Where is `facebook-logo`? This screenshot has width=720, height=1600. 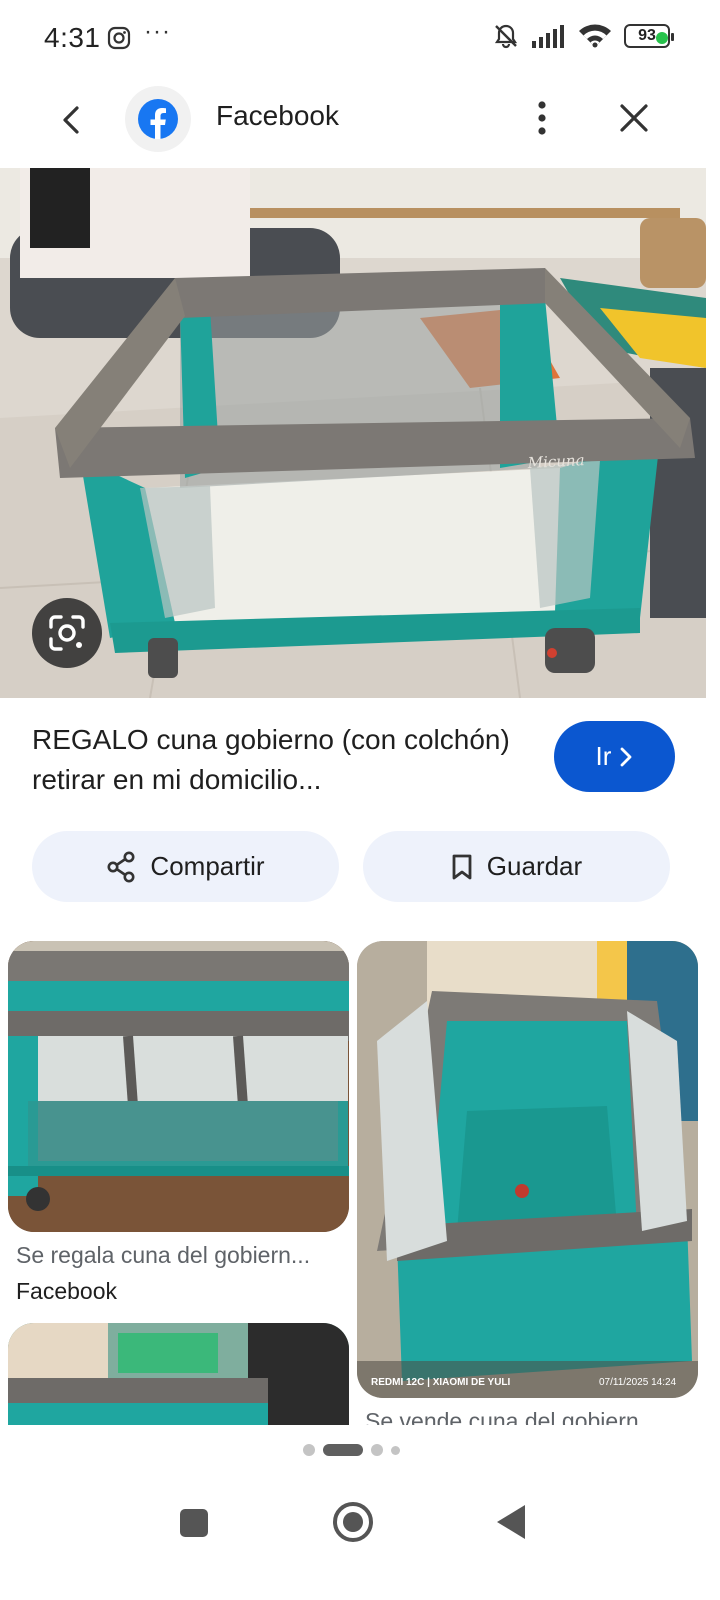 facebook-logo is located at coordinates (158, 119).